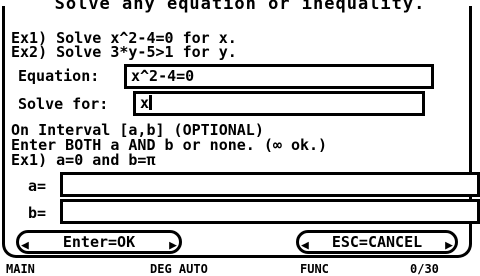  Describe the element at coordinates (424, 269) in the screenshot. I see `status-history: 0/30` at that location.